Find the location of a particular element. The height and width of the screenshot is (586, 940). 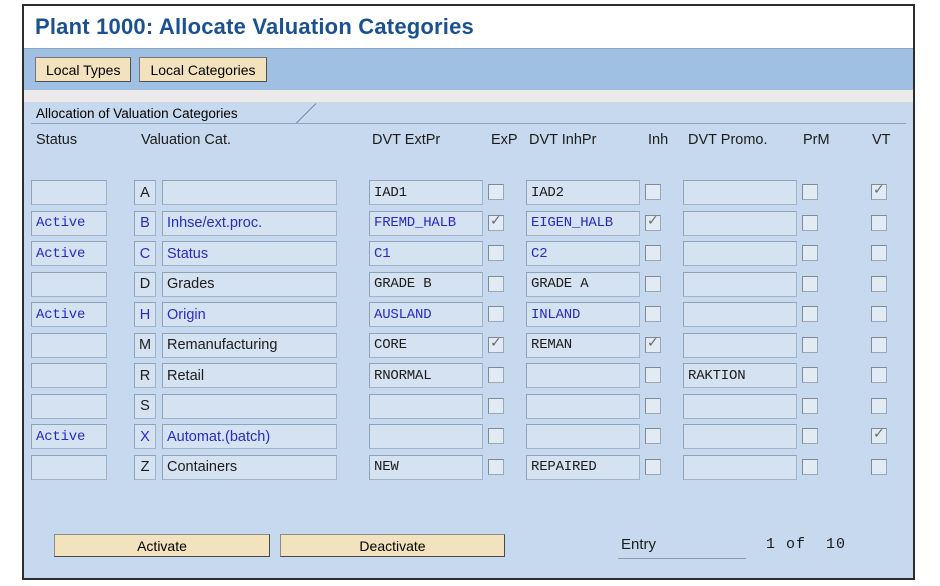

row-dvt-inhpr-field: C2 is located at coordinates (583, 253).